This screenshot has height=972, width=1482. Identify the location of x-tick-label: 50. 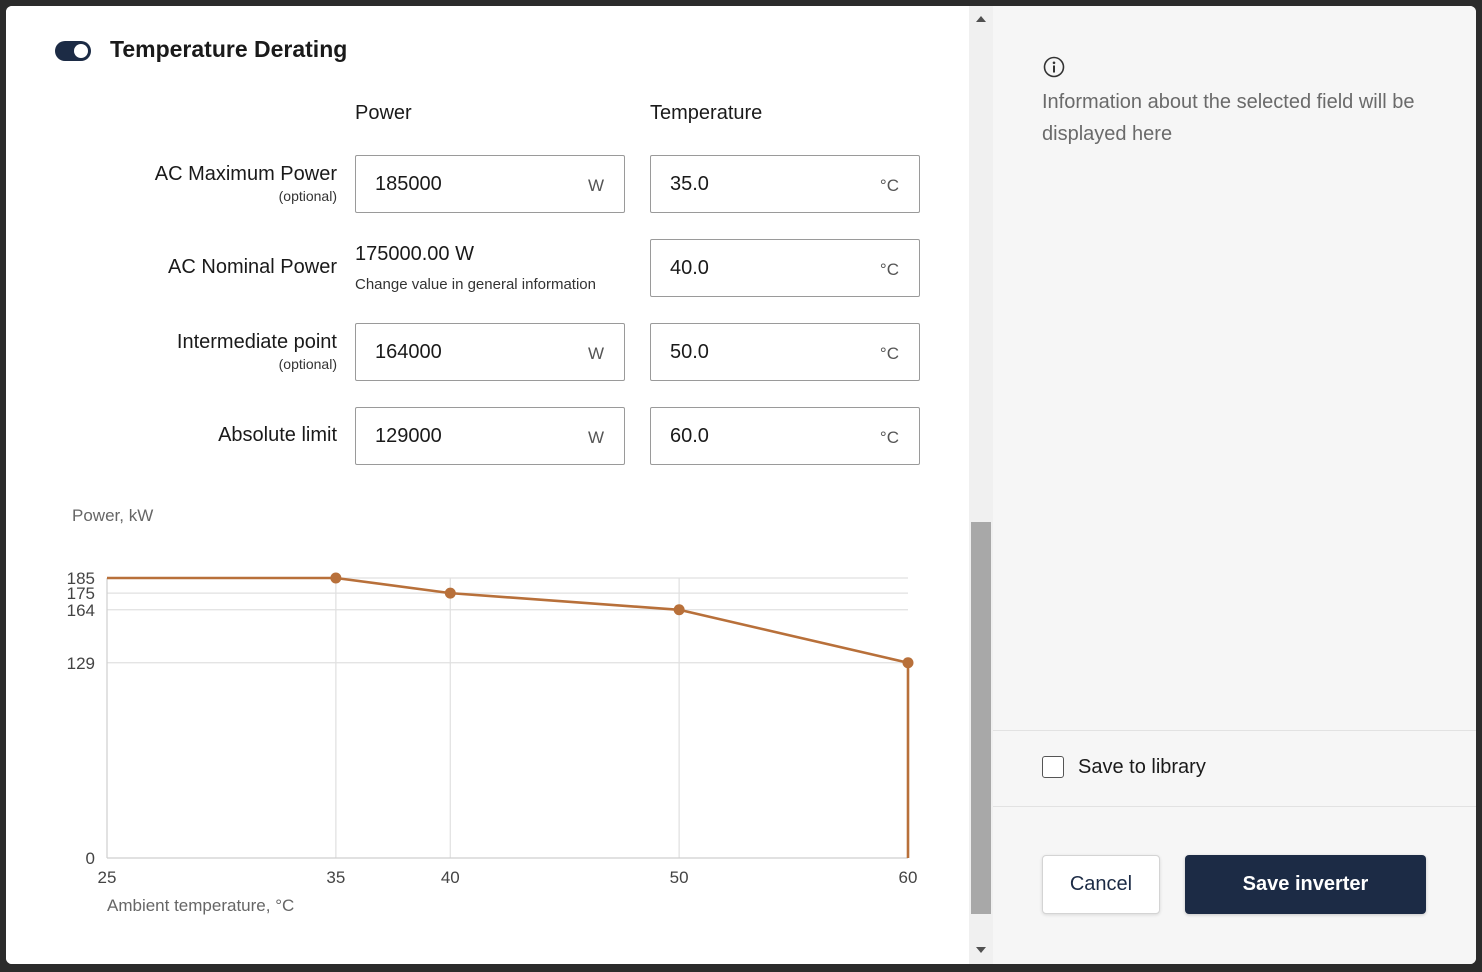
(679, 877).